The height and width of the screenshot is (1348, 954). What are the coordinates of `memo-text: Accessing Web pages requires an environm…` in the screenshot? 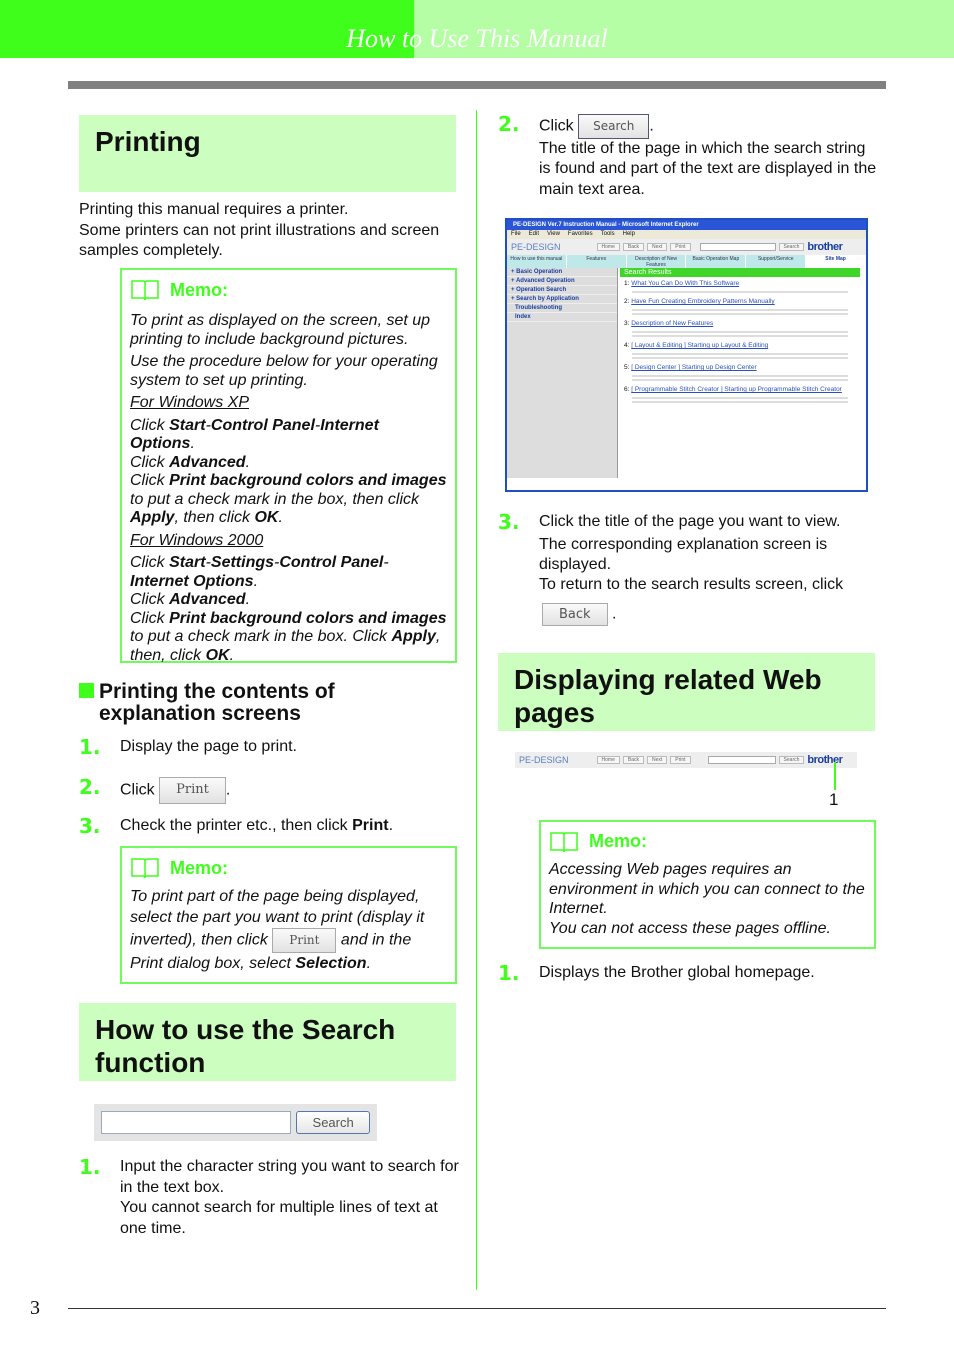 It's located at (707, 889).